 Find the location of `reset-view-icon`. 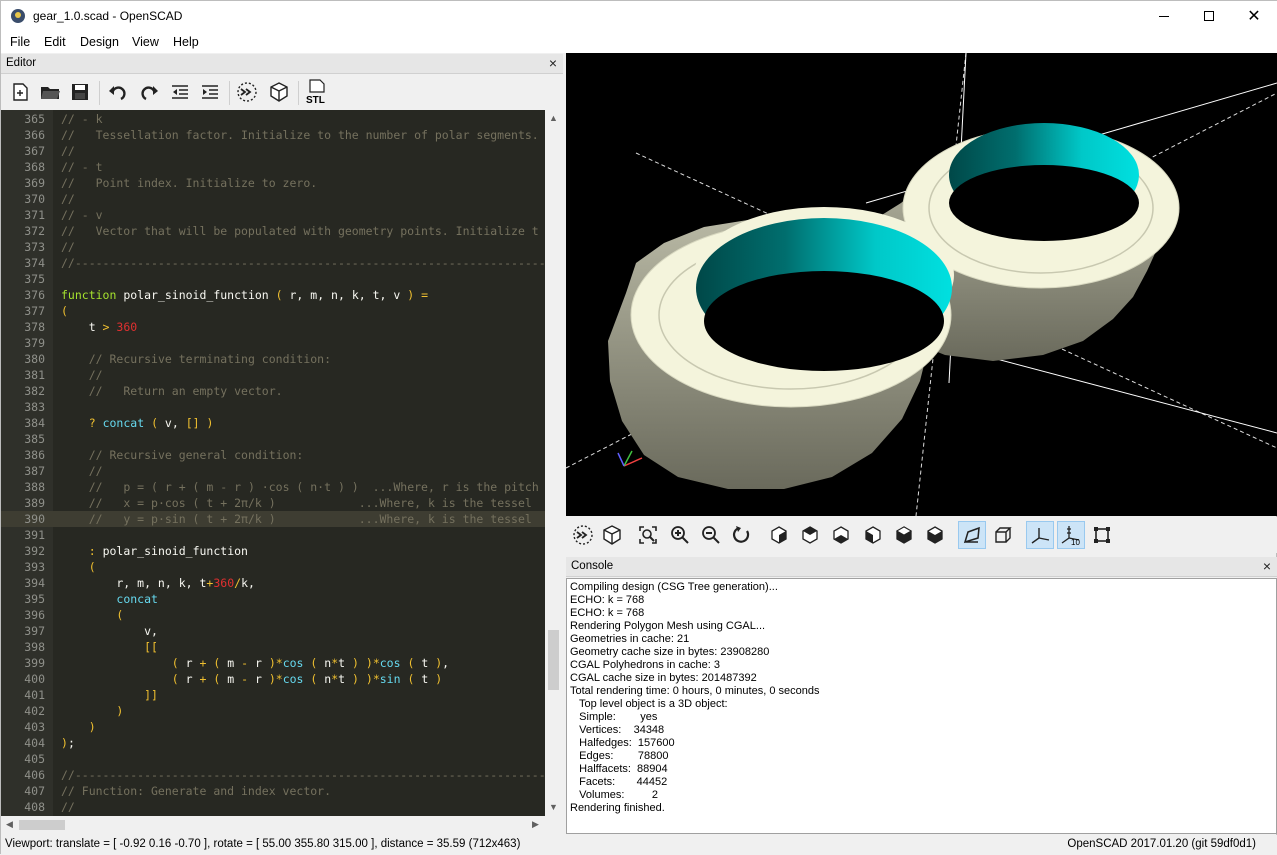

reset-view-icon is located at coordinates (742, 535).